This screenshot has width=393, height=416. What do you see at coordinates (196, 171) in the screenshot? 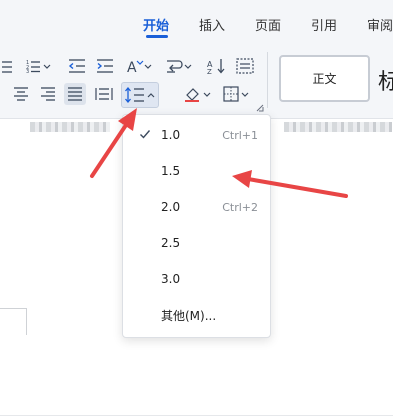
I see `line-spacing-option-1-5: 1.5` at bounding box center [196, 171].